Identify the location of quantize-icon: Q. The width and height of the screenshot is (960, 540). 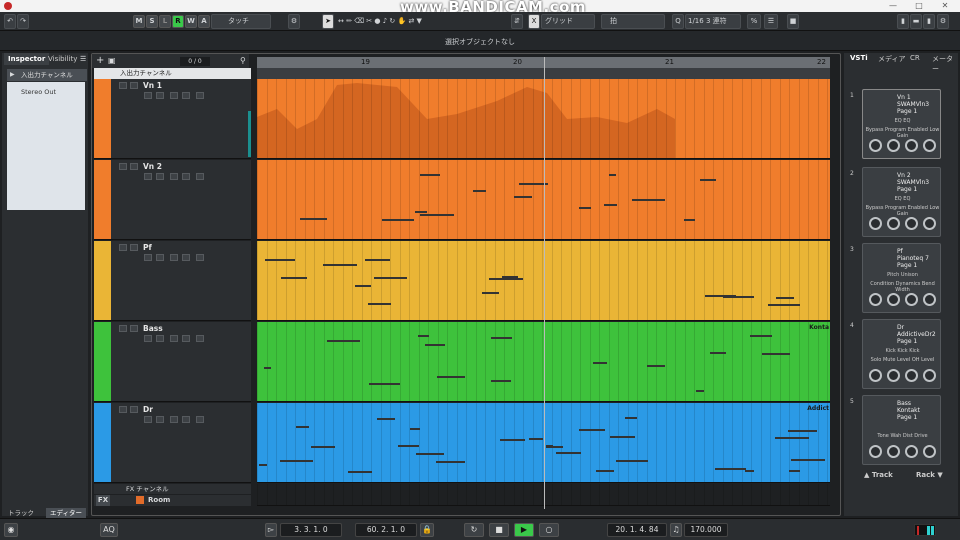
(678, 21).